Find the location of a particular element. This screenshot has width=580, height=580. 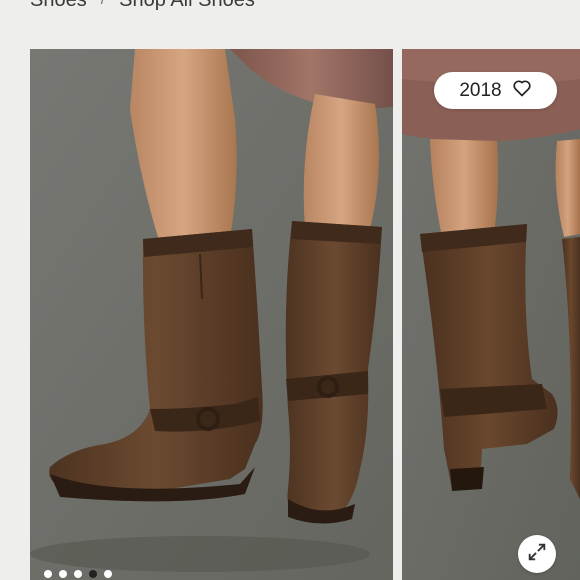

breadcrumb-link-shoes: Shoes is located at coordinates (58, 6).